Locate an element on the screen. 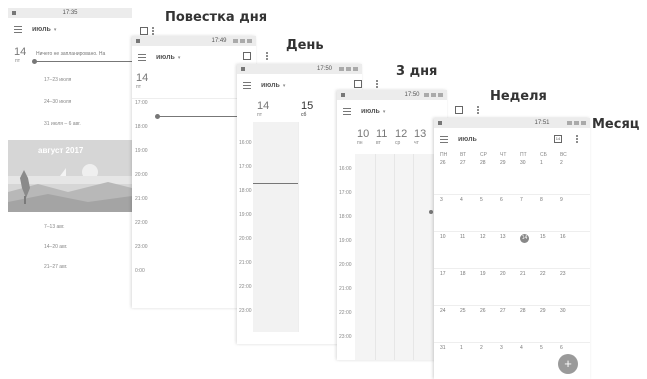 The image size is (647, 379). day-cell: 19 is located at coordinates (490, 274).